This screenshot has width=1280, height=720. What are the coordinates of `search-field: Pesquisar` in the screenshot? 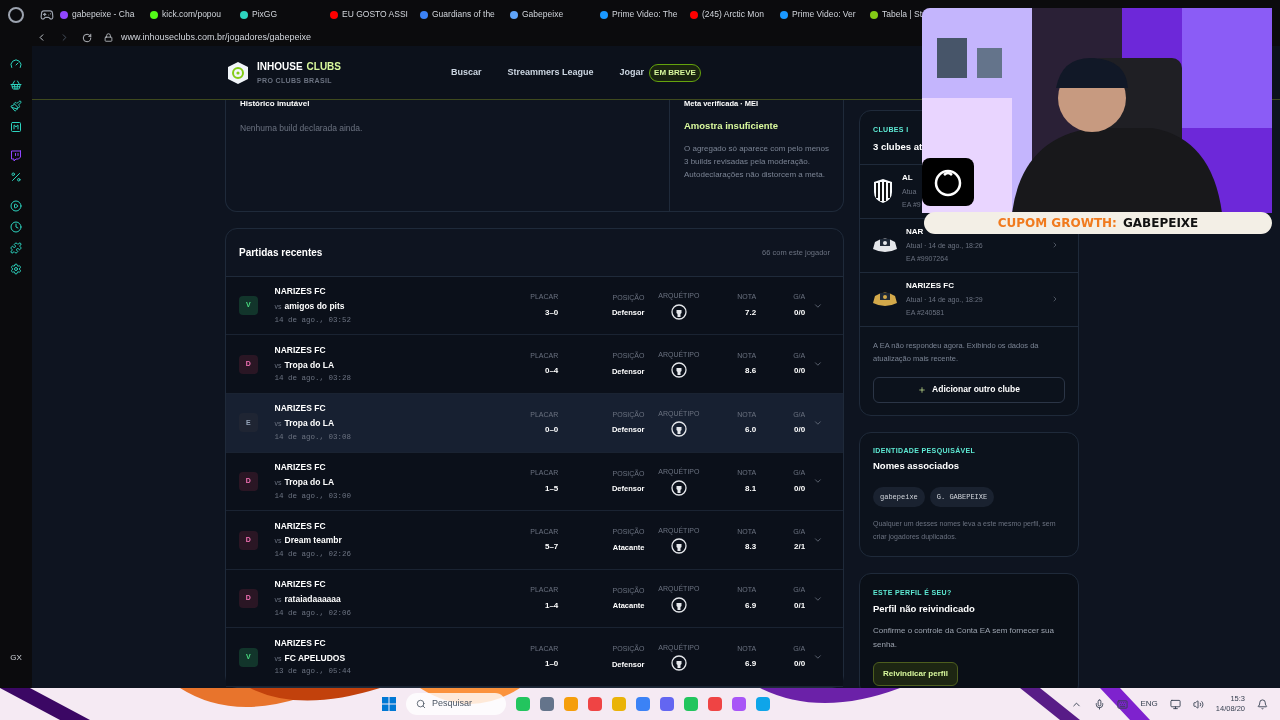 It's located at (456, 704).